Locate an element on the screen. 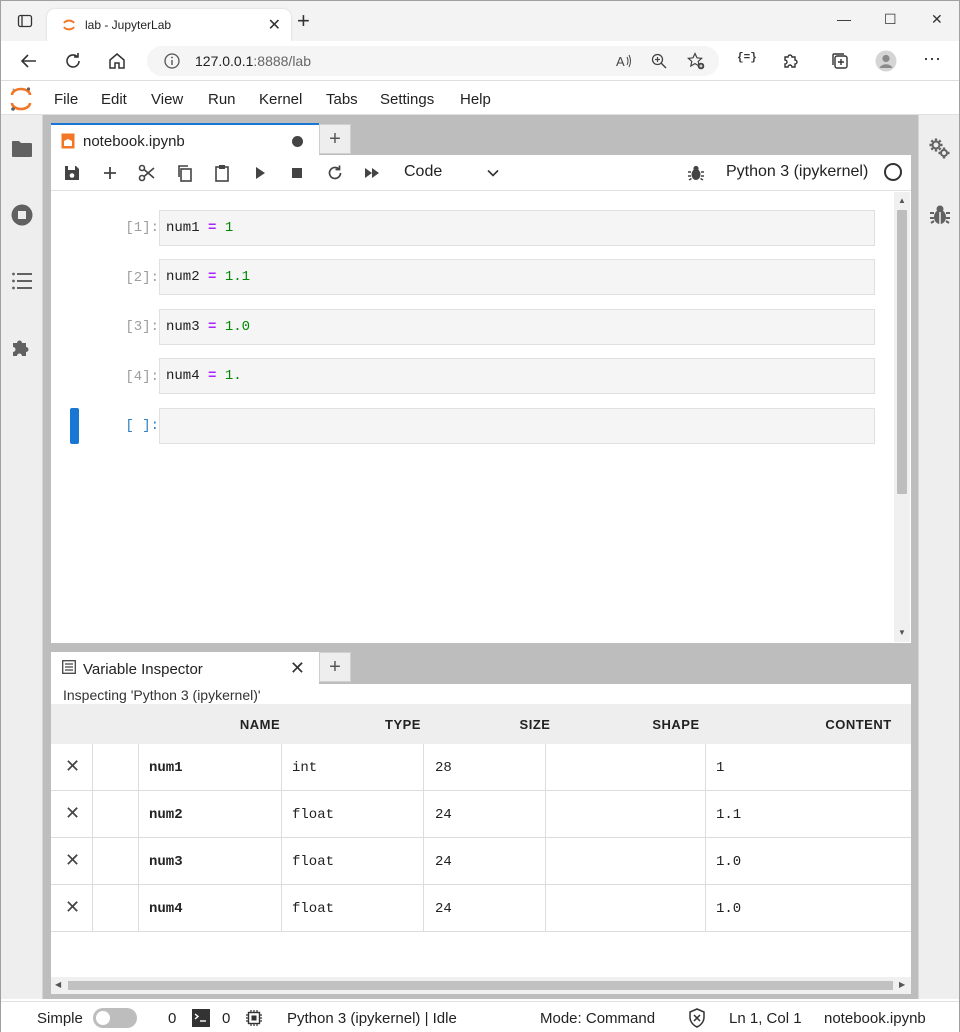 The image size is (960, 1032). running-kernels-icon is located at coordinates (22, 215).